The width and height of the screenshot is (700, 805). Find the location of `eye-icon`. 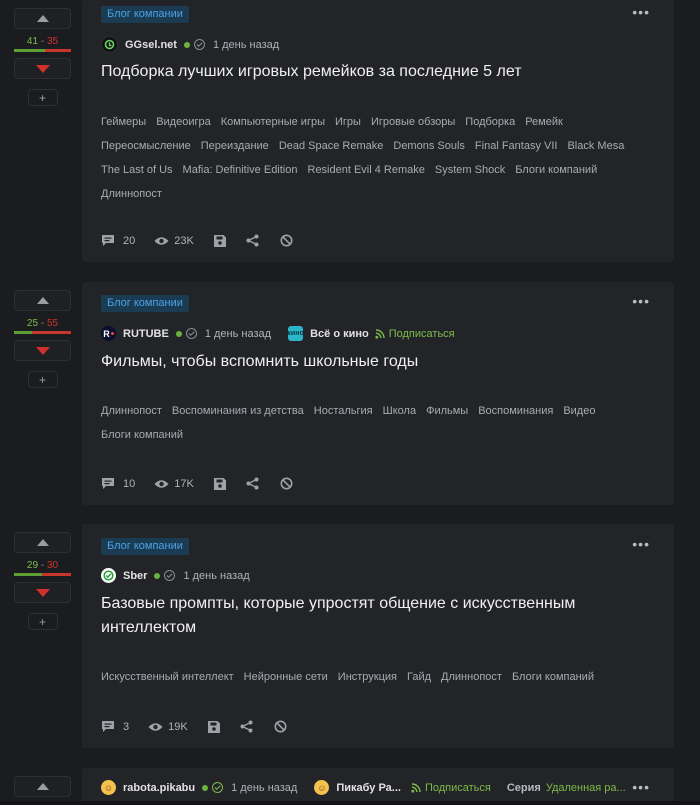

eye-icon is located at coordinates (161, 240).